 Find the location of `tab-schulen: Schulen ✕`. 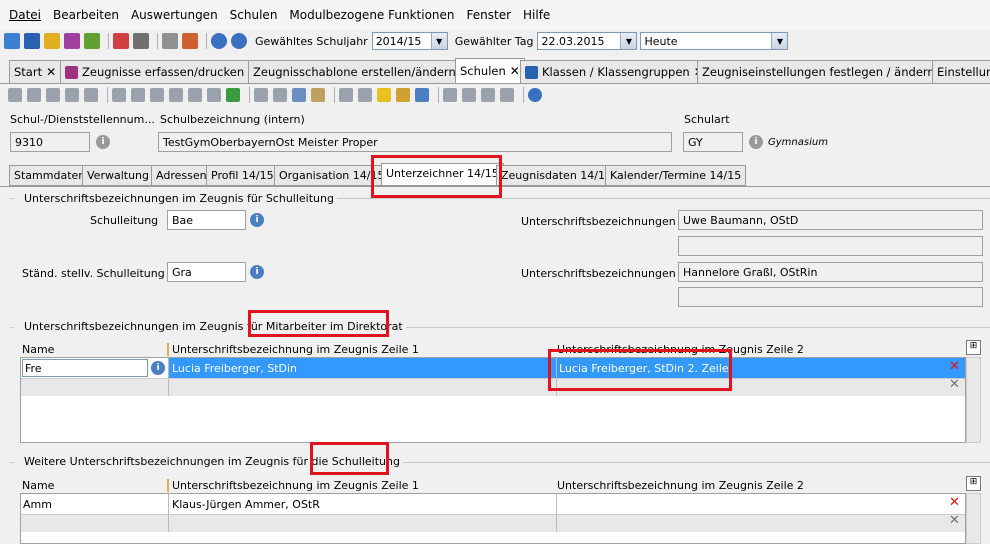

tab-schulen: Schulen ✕ is located at coordinates (490, 70).